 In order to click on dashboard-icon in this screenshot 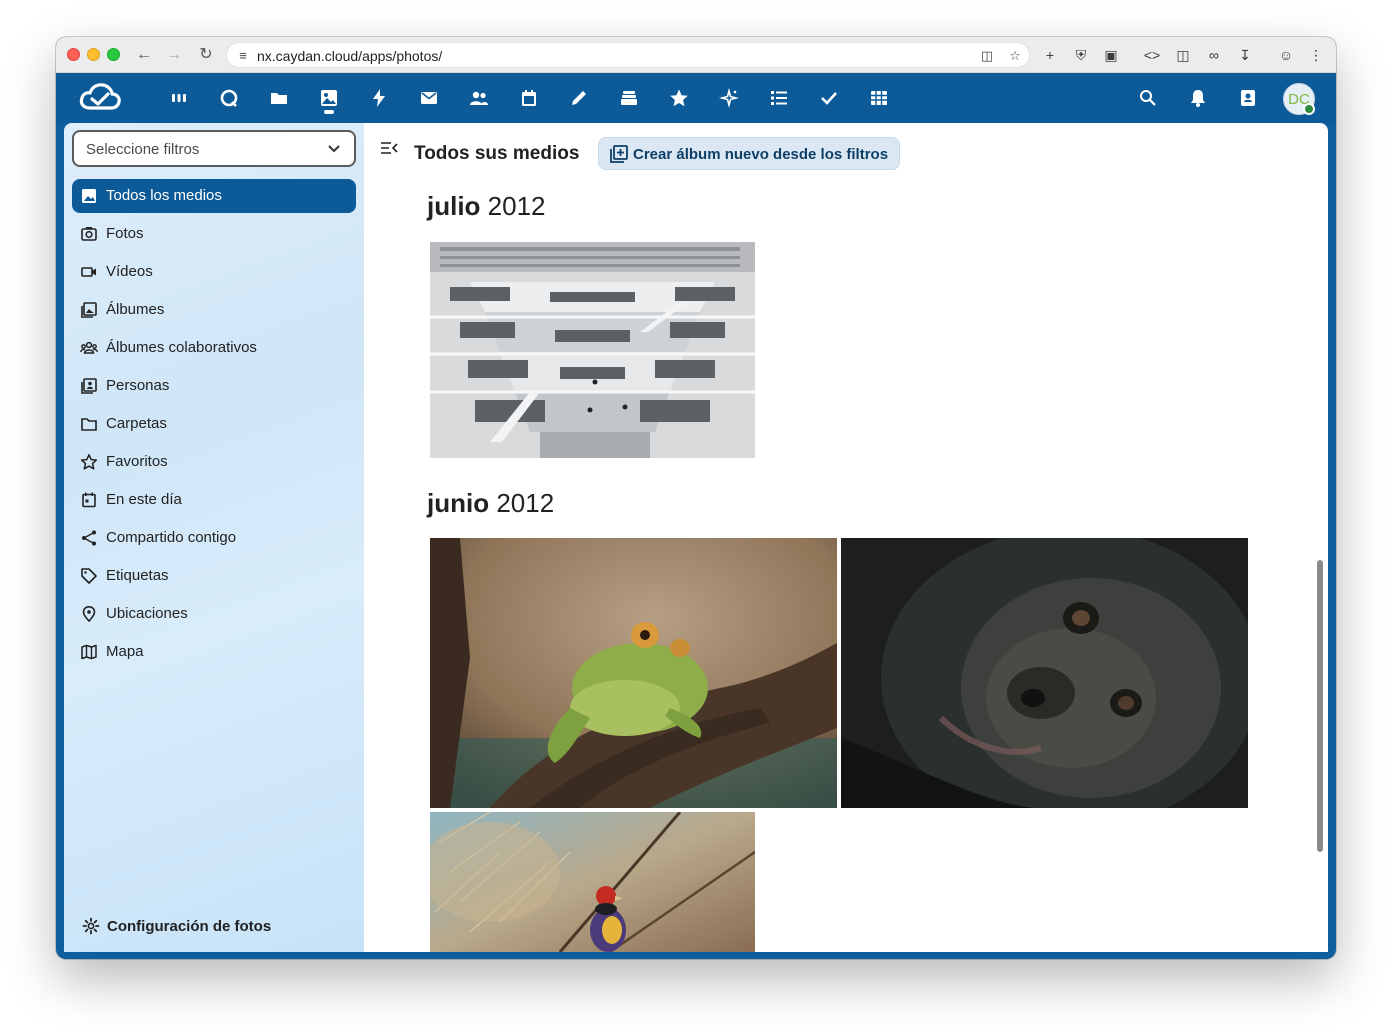, I will do `click(179, 98)`.